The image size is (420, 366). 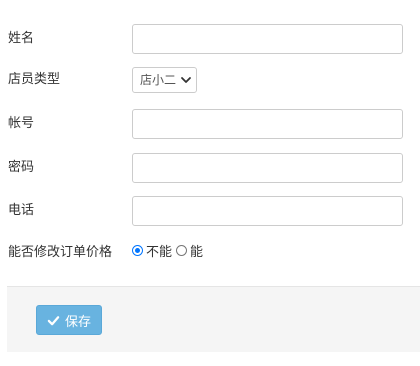 I want to click on save-button: 保存, so click(x=69, y=320).